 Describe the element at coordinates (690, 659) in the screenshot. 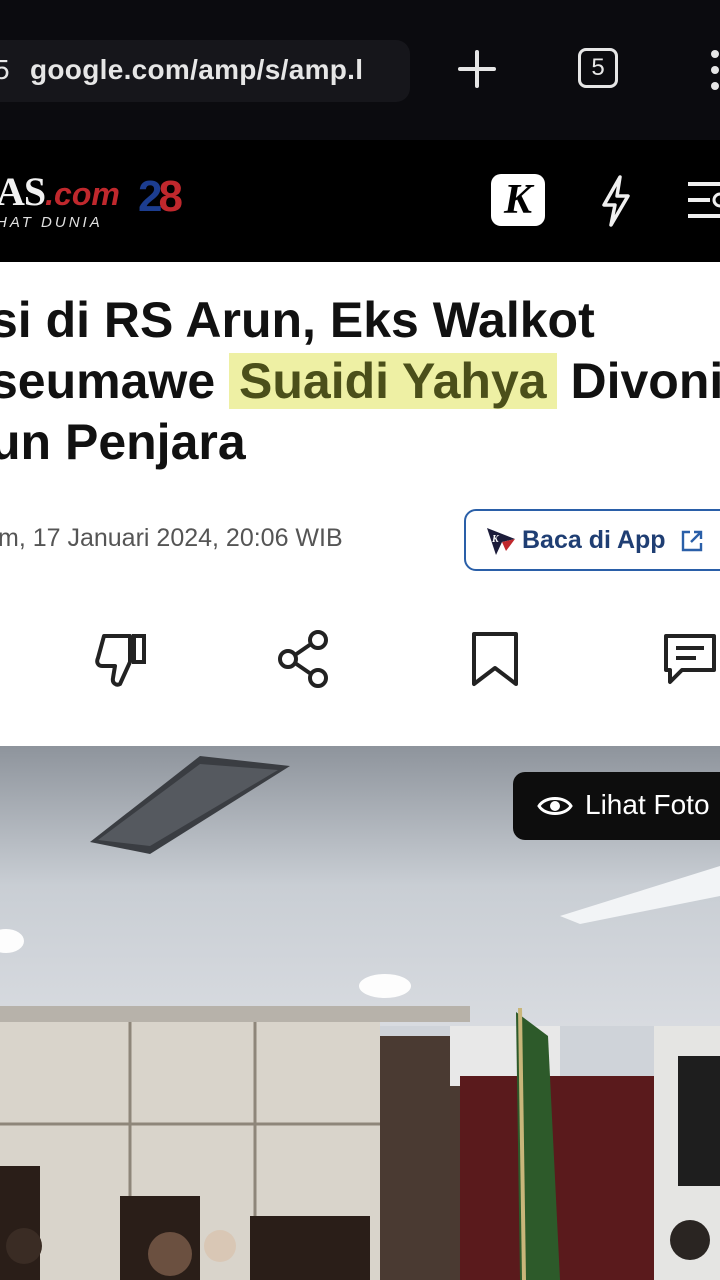

I see `comment-icon` at that location.